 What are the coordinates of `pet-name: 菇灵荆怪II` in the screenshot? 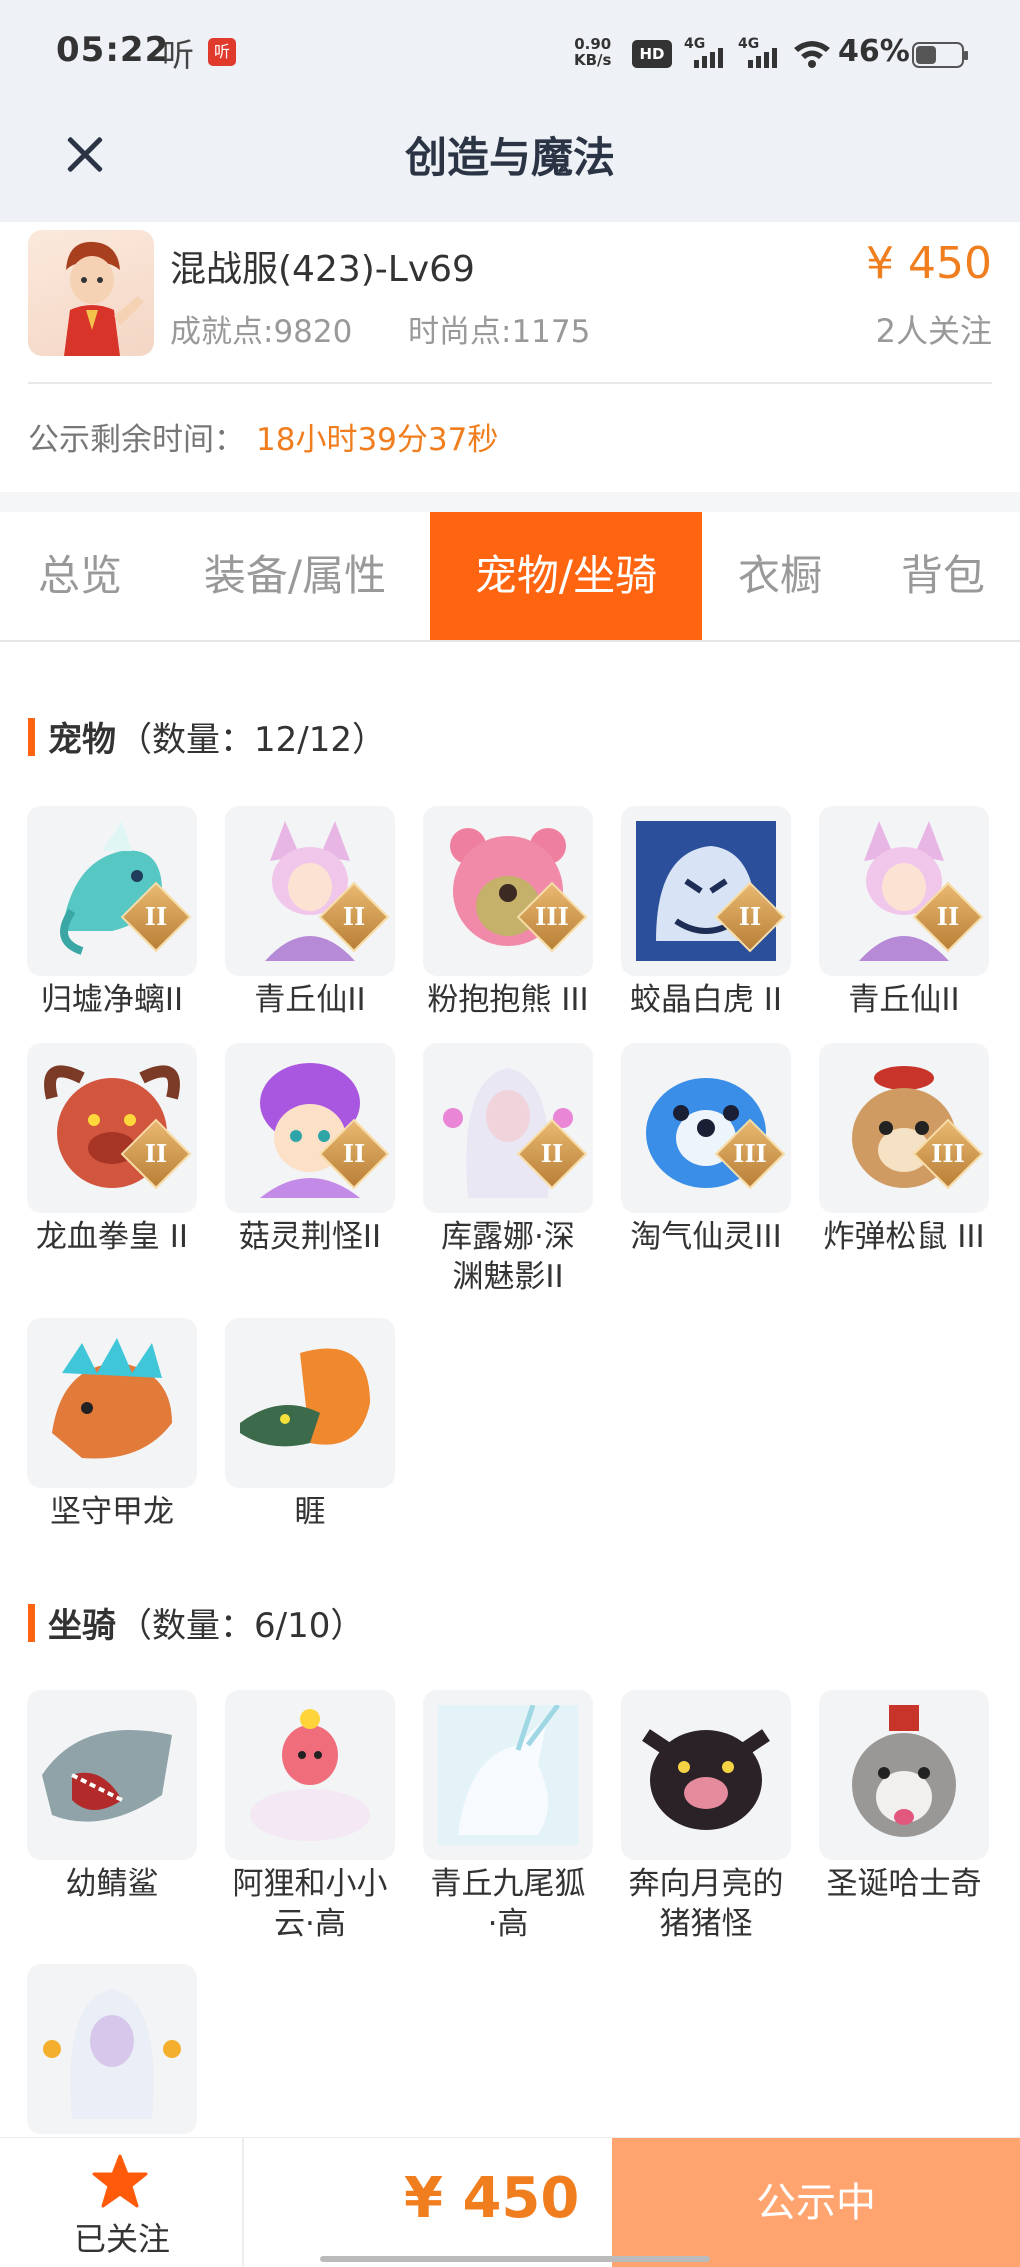 It's located at (310, 1237).